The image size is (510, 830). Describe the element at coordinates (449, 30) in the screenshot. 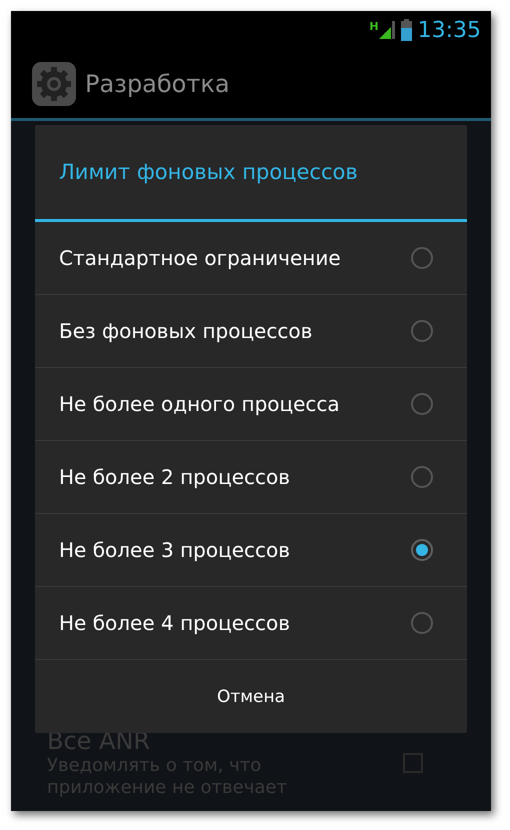

I see `clock: 13:35` at that location.